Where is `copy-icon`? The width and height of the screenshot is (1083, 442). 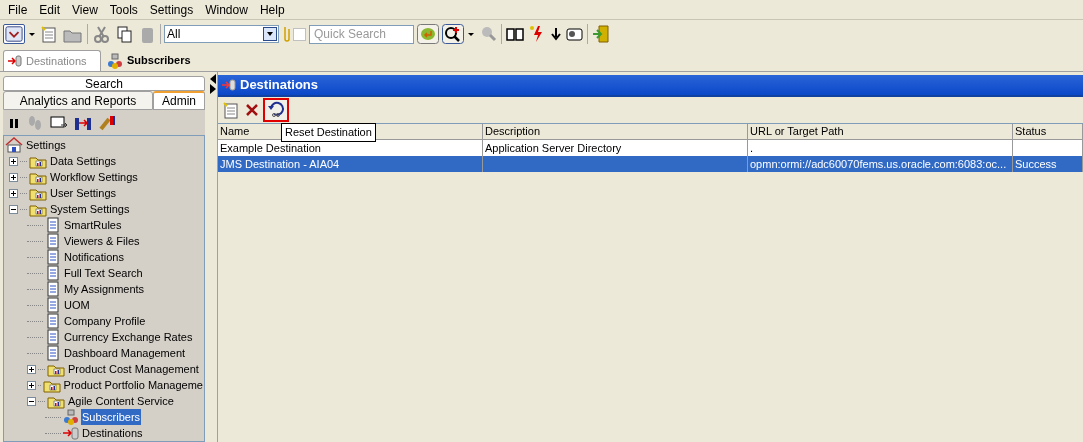 copy-icon is located at coordinates (124, 34).